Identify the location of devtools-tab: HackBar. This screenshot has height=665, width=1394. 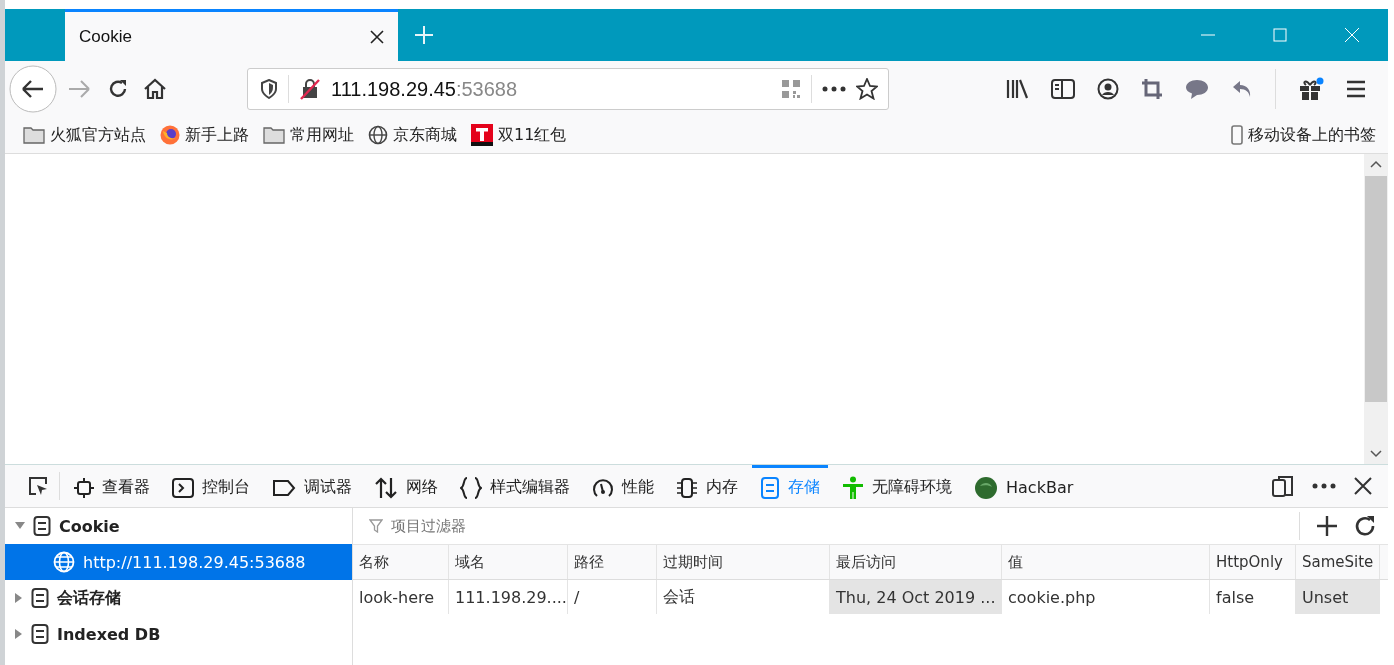
(1024, 486).